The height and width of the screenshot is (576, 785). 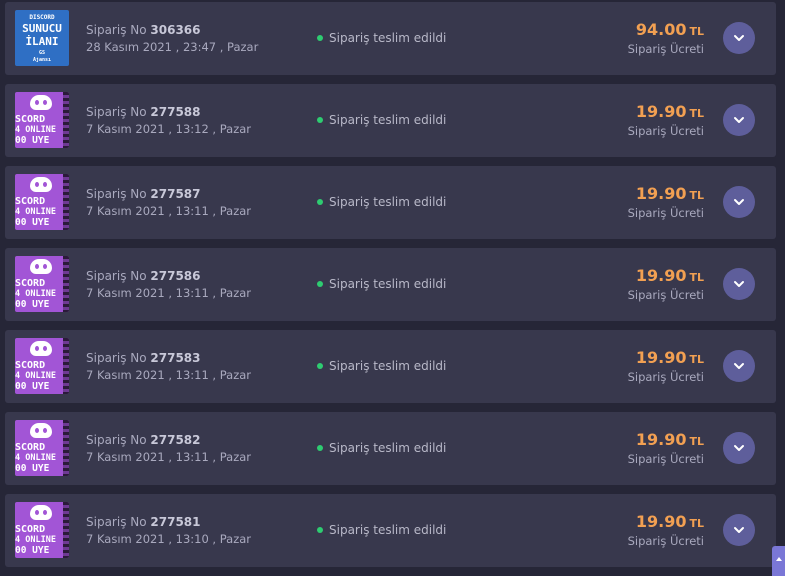 I want to click on chevron-up-icon, so click(x=779, y=559).